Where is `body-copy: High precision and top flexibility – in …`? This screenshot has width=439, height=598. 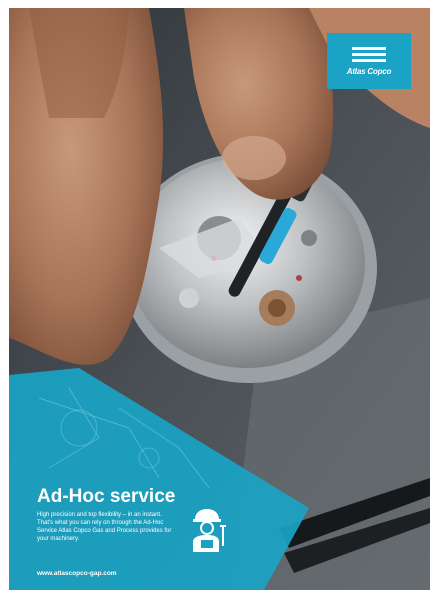 body-copy: High precision and top flexibility – in … is located at coordinates (104, 527).